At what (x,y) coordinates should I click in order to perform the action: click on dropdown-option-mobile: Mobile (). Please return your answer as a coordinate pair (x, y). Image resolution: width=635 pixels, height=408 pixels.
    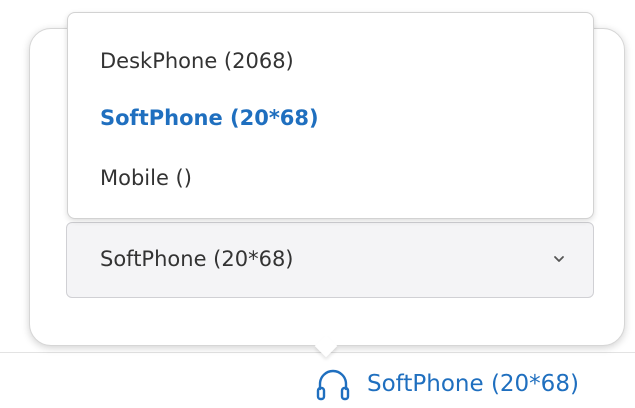
    Looking at the image, I should click on (146, 178).